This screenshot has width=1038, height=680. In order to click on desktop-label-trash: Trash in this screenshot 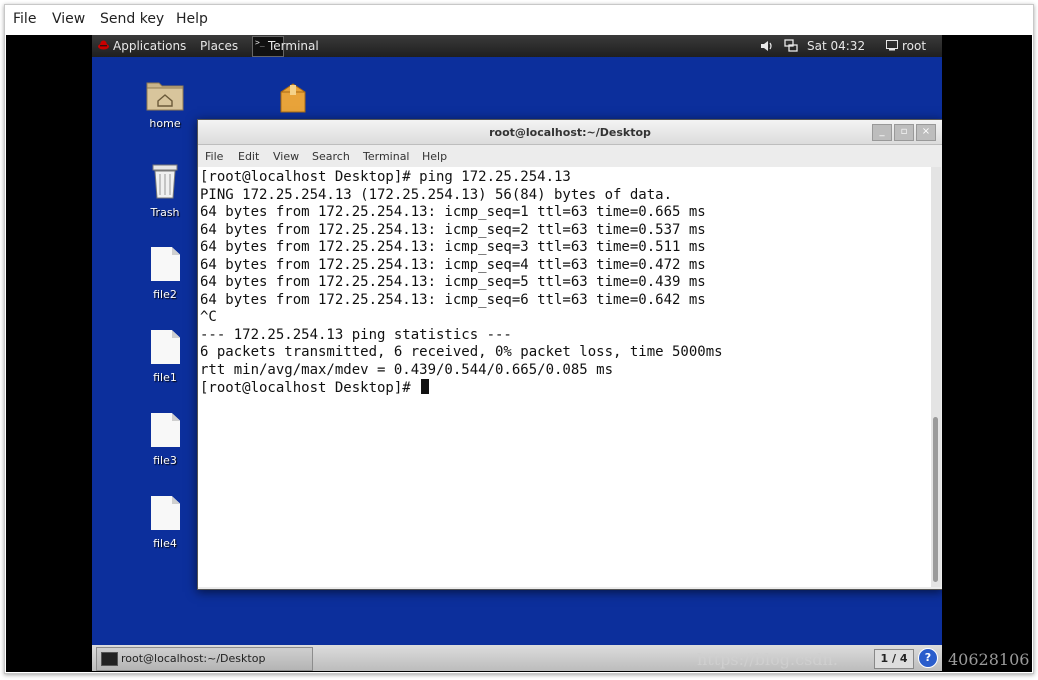, I will do `click(165, 212)`.